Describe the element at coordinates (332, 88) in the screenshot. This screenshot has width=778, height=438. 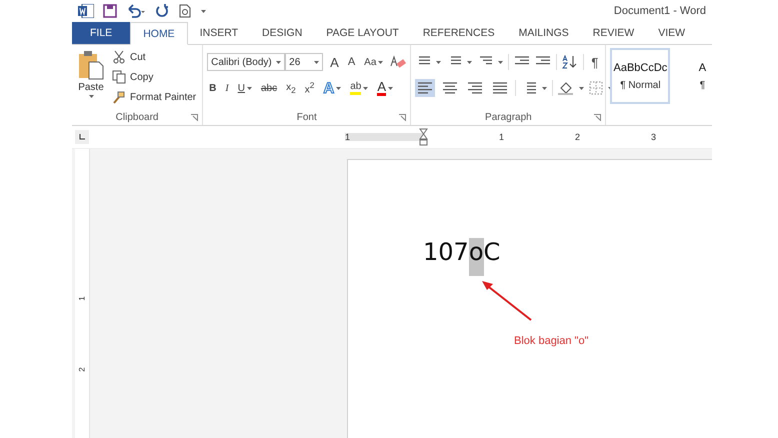
I see `effects-button: A` at that location.